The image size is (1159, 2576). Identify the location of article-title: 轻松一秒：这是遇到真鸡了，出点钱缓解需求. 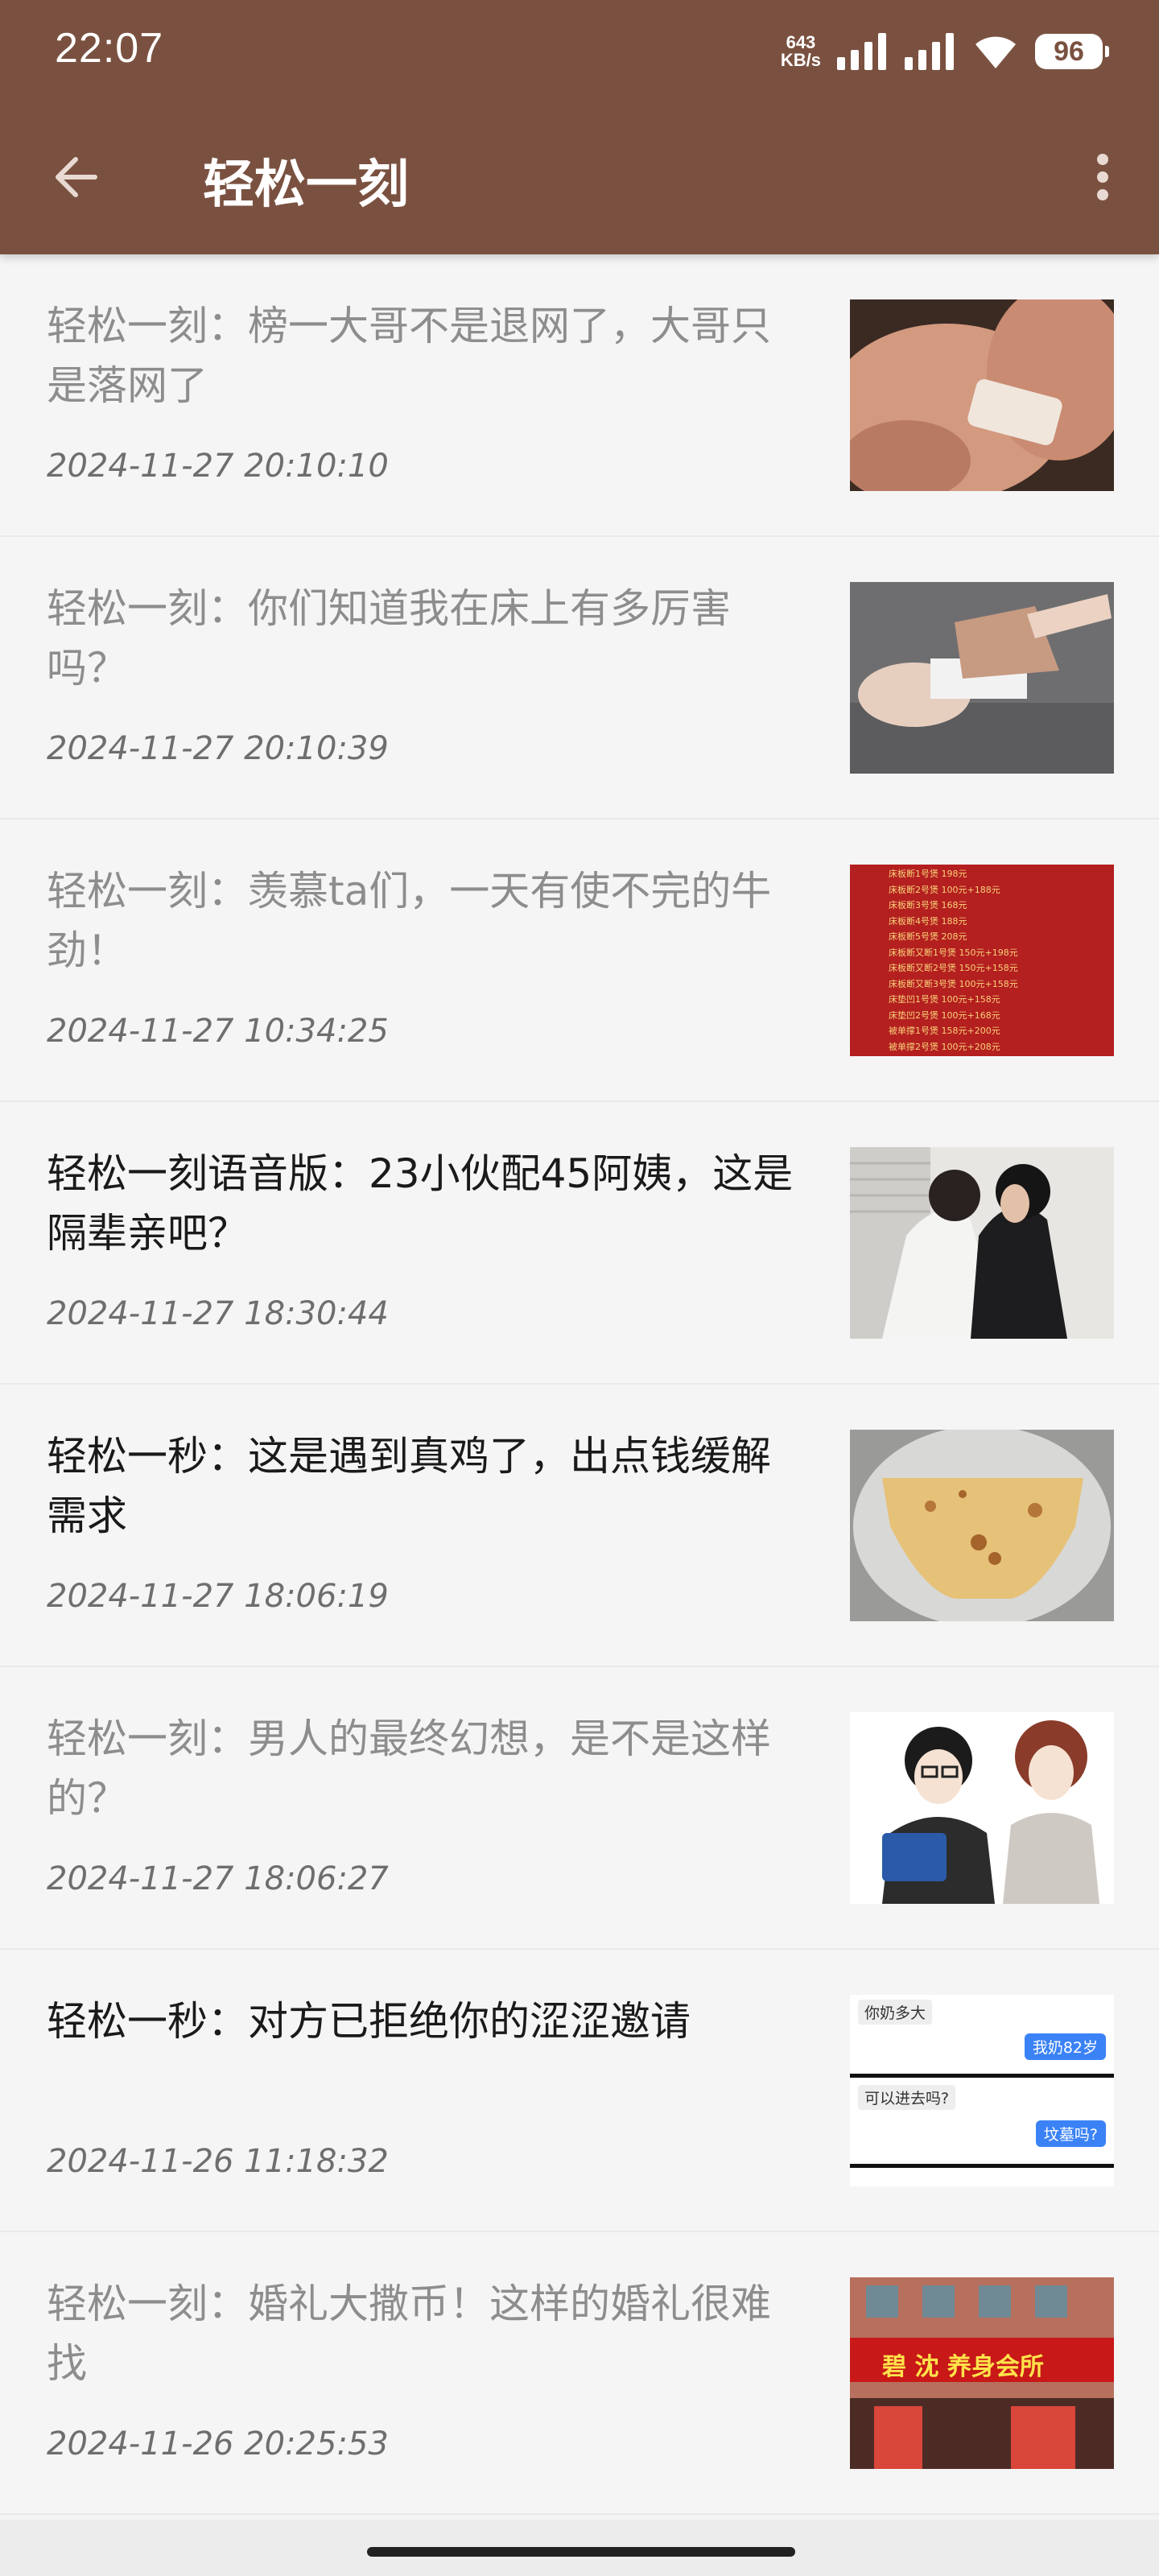
(409, 1486).